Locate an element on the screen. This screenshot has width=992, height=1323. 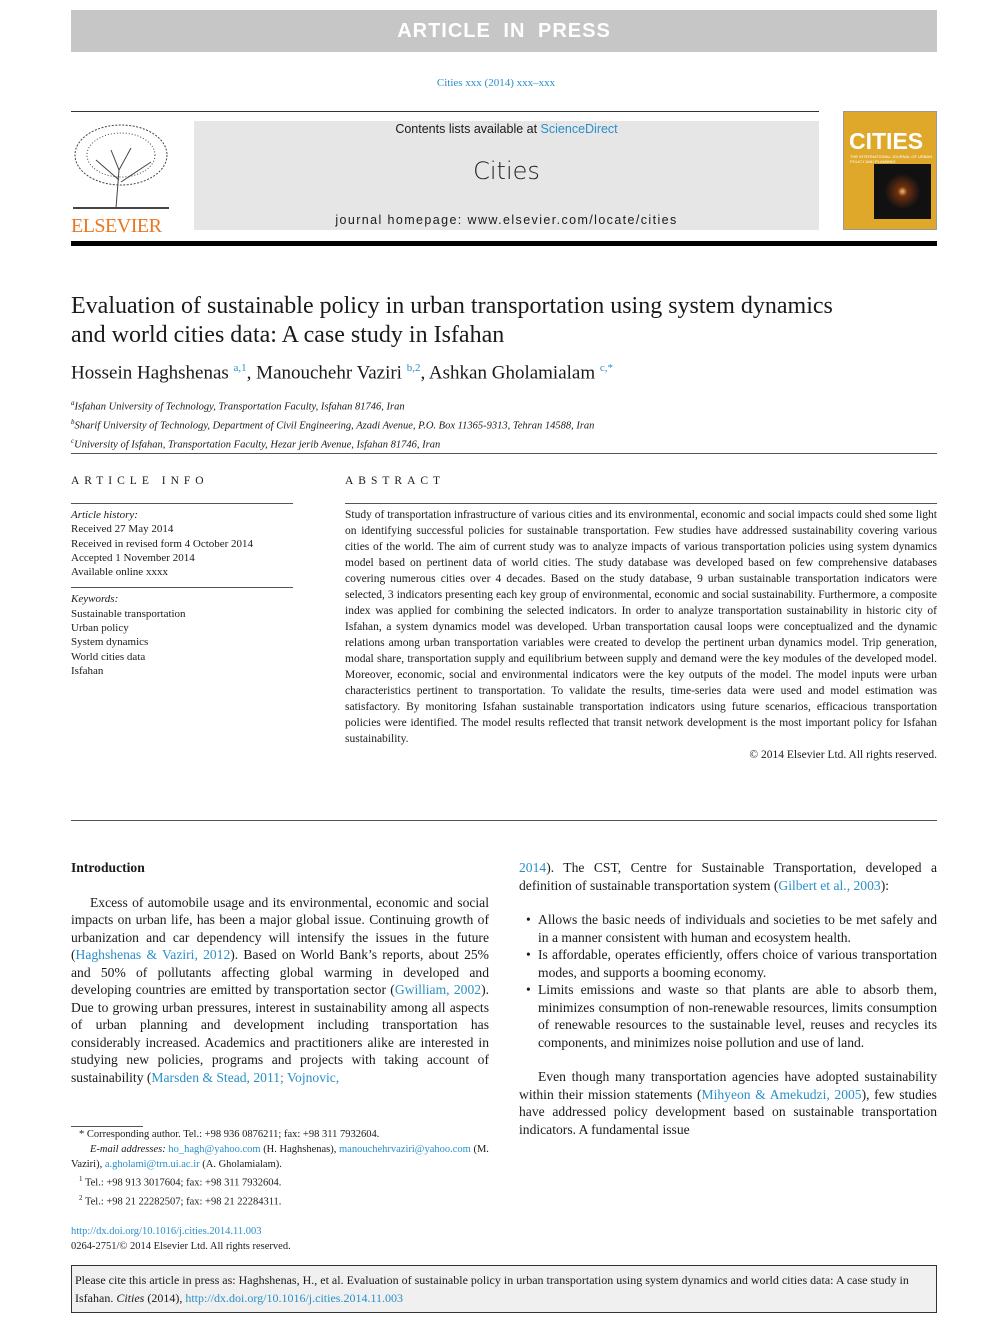
header-rule is located at coordinates (504, 243).